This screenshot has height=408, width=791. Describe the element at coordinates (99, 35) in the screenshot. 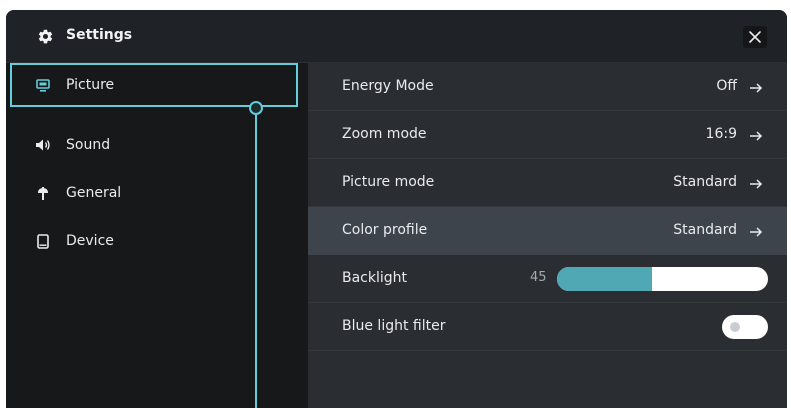

I see `window-title: Settings` at that location.